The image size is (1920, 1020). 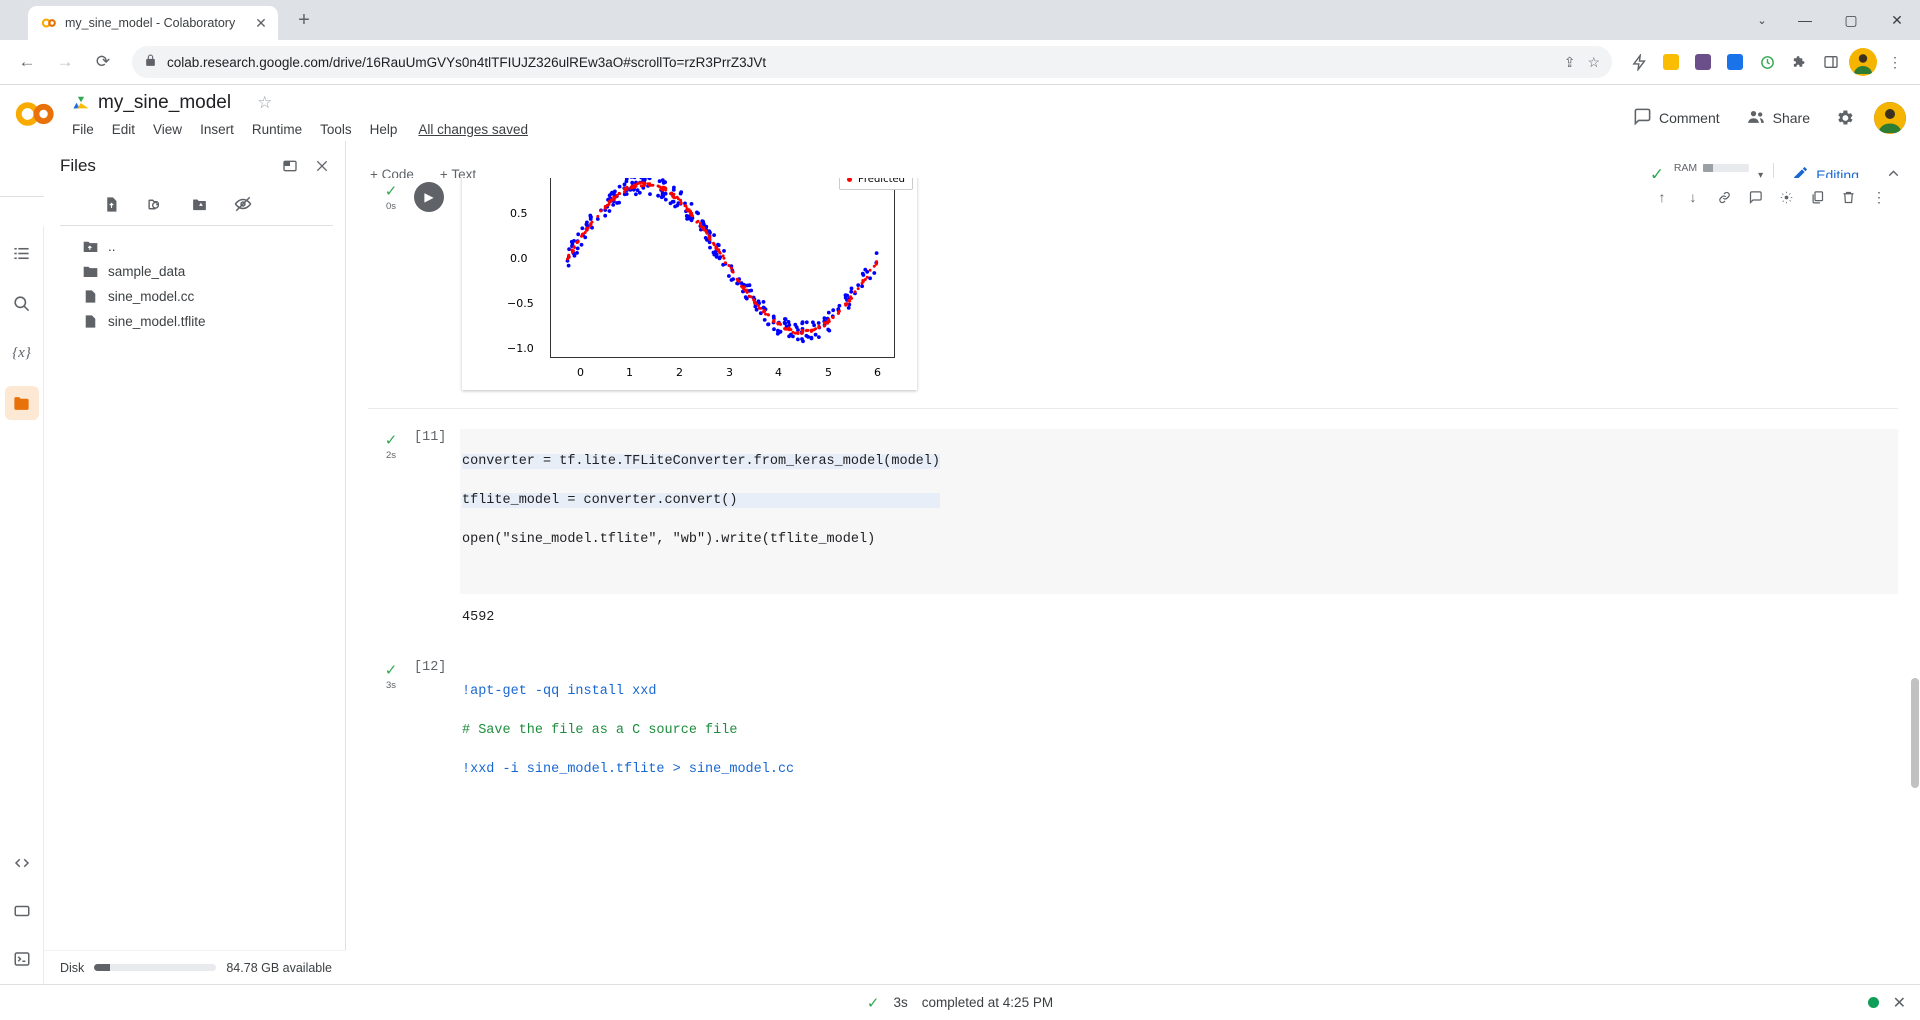 What do you see at coordinates (1693, 197) in the screenshot?
I see `move-down-icon: ↓` at bounding box center [1693, 197].